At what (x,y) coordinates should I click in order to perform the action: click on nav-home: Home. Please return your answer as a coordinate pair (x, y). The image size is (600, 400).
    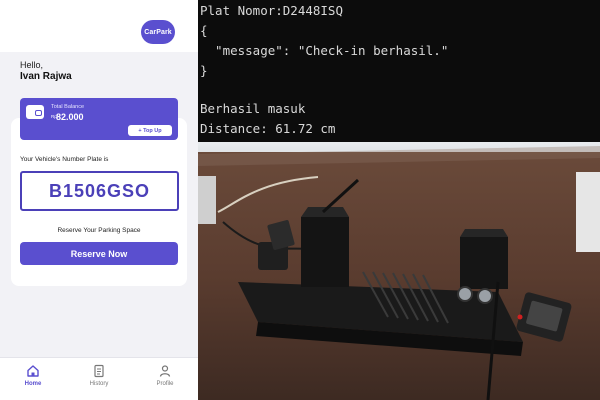
    Looking at the image, I should click on (33, 374).